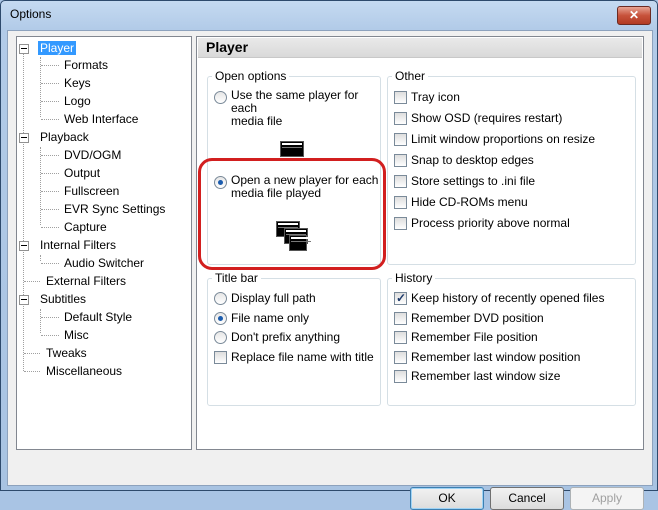  What do you see at coordinates (63, 299) in the screenshot?
I see `tree-item-label: Subtitles` at bounding box center [63, 299].